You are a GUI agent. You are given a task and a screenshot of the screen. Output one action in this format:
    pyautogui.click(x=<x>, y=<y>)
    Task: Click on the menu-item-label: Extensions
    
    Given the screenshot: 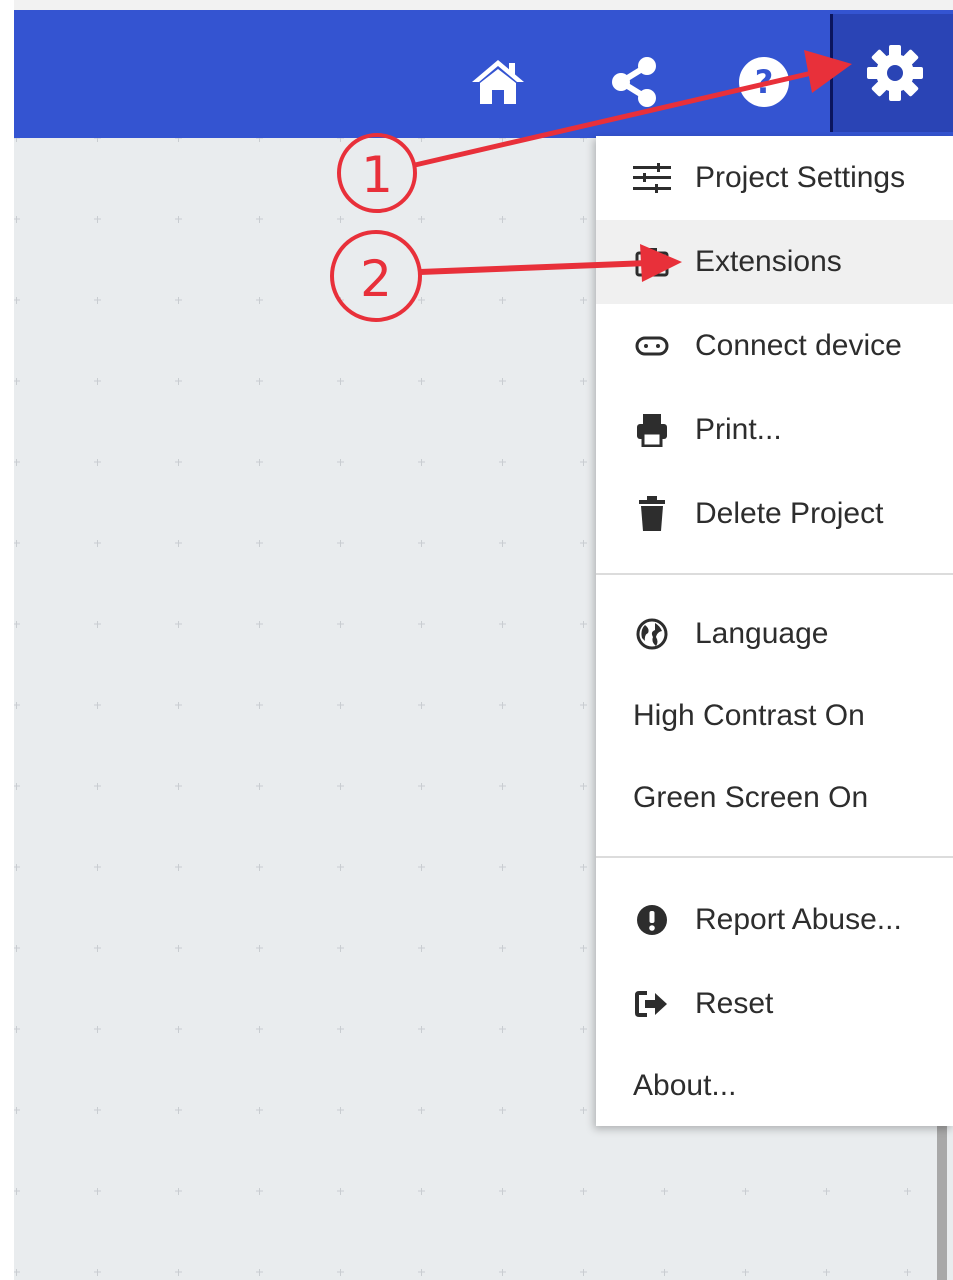 What is the action you would take?
    pyautogui.click(x=768, y=261)
    